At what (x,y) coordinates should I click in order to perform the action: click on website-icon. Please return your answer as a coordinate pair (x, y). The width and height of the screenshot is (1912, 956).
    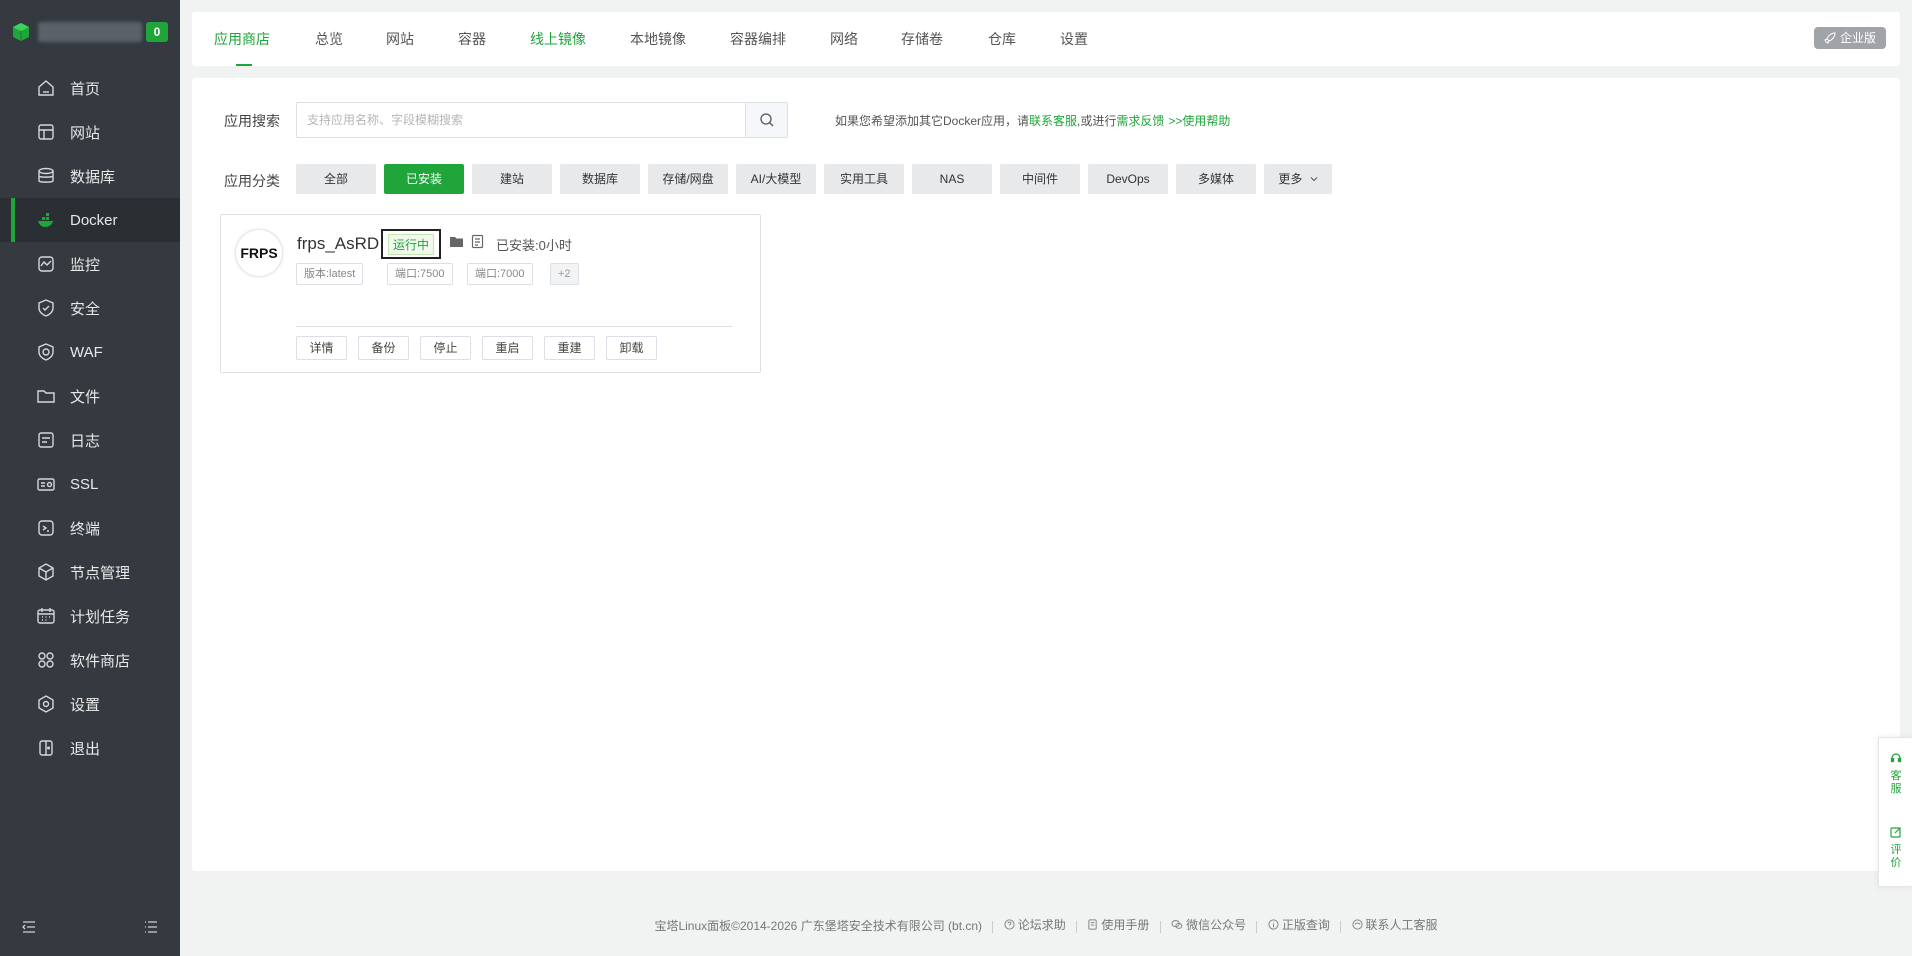
    Looking at the image, I should click on (46, 132).